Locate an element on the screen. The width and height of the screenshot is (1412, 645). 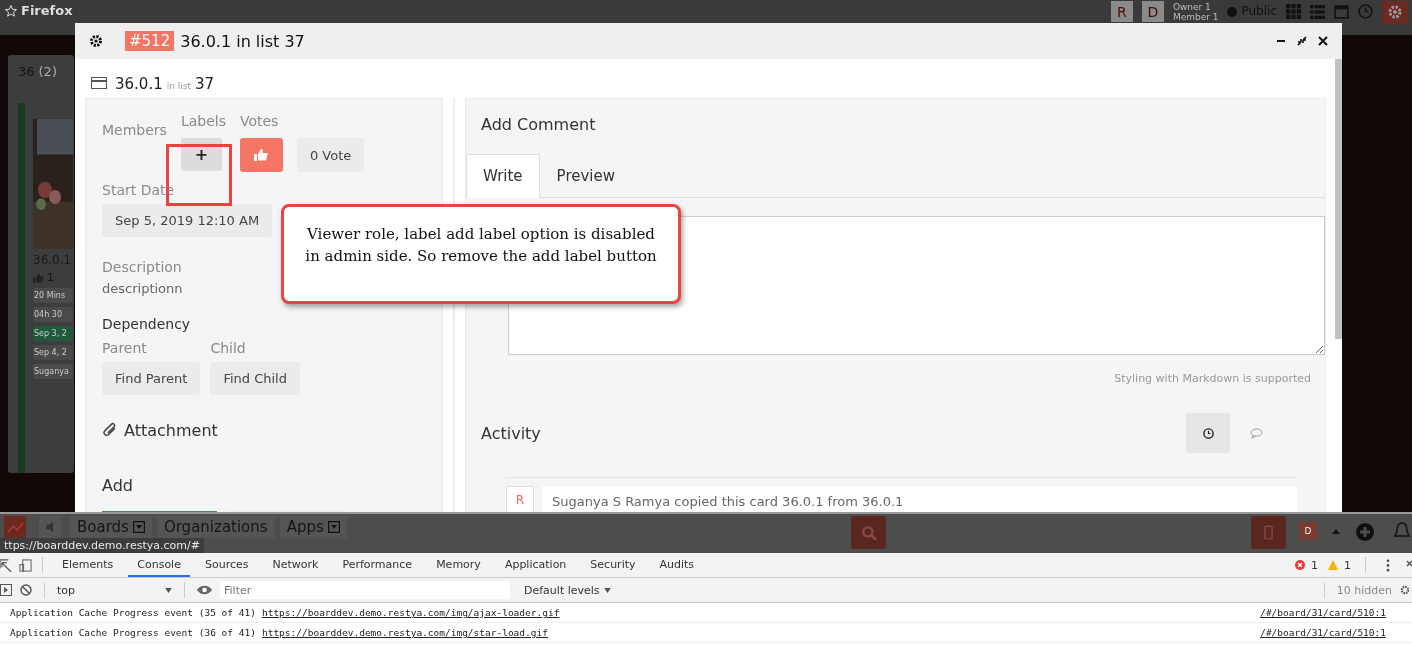
markdown-hint: Styling with Markdown is supported is located at coordinates (1212, 378).